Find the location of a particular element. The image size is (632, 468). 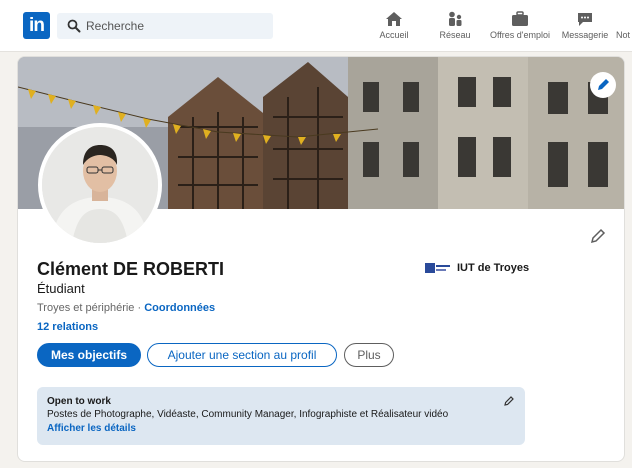

profile-location-line: Troyes et périphérie · Coordonnées is located at coordinates (126, 308).